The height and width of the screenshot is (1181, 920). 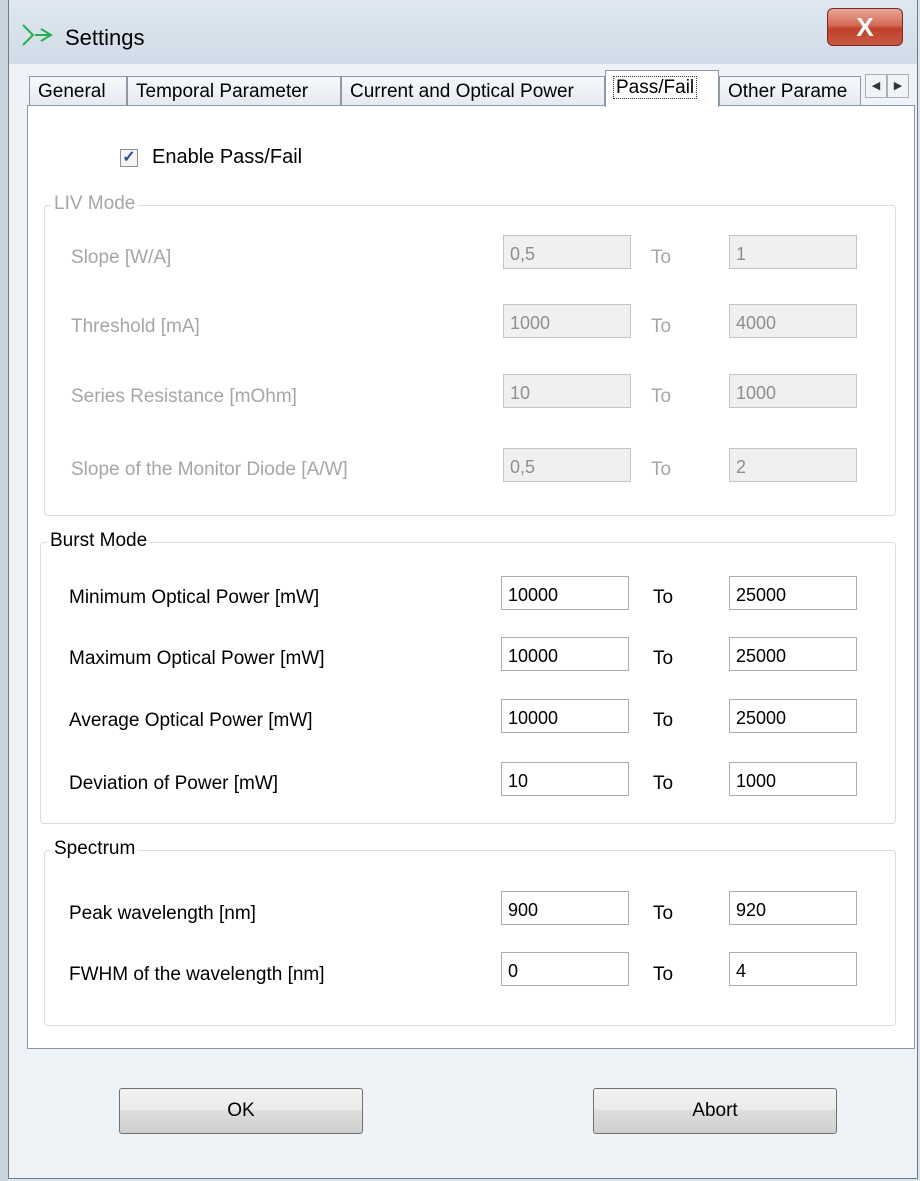 I want to click on power-deviation-from-input, so click(x=565, y=779).